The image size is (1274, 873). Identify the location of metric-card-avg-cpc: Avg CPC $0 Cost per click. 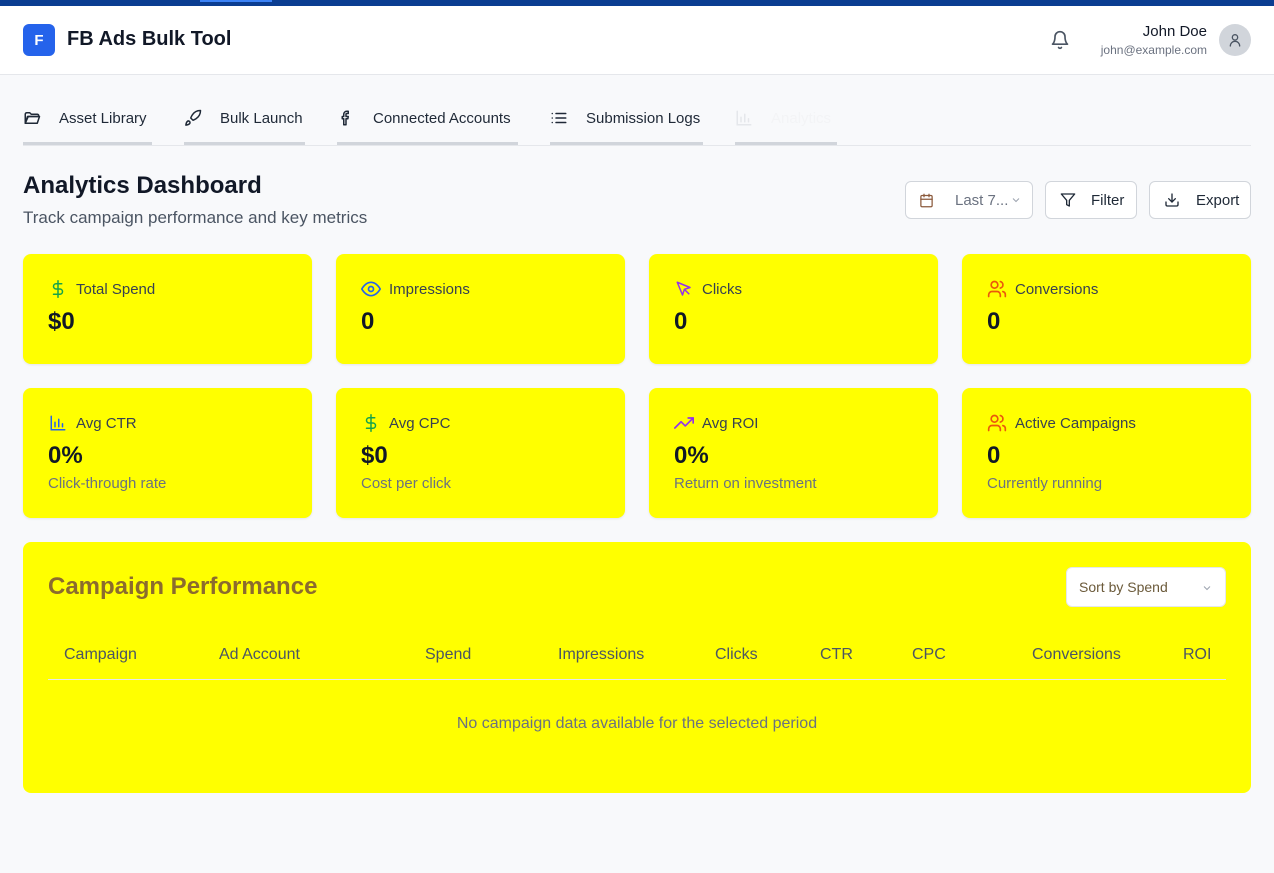
(480, 453).